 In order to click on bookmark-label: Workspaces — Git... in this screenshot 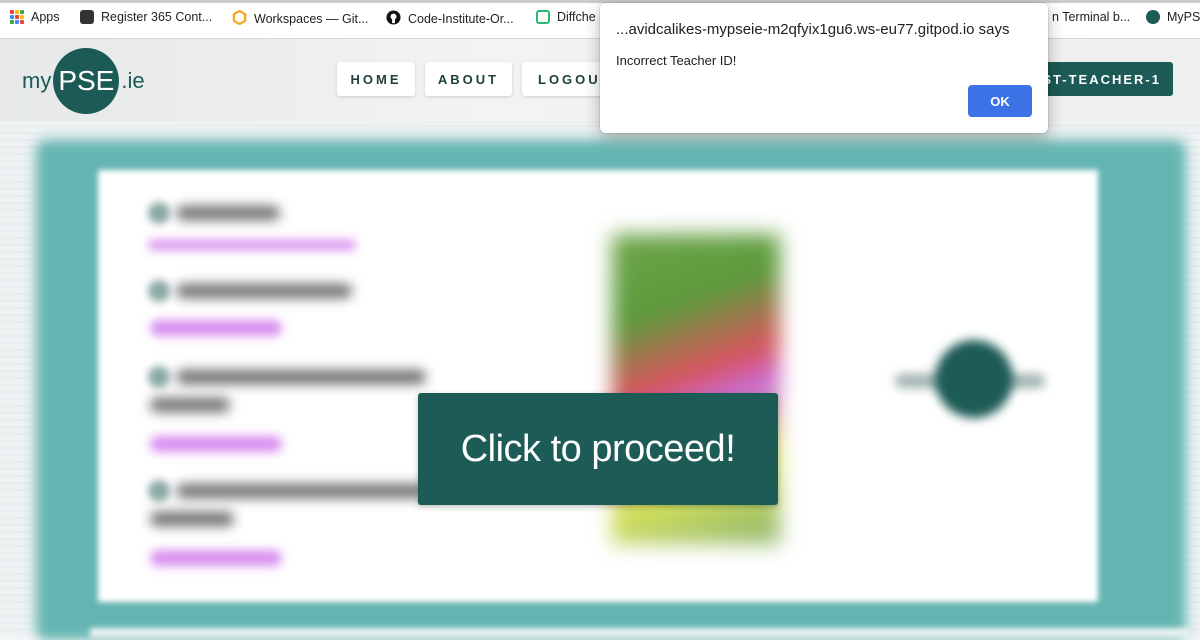, I will do `click(311, 19)`.